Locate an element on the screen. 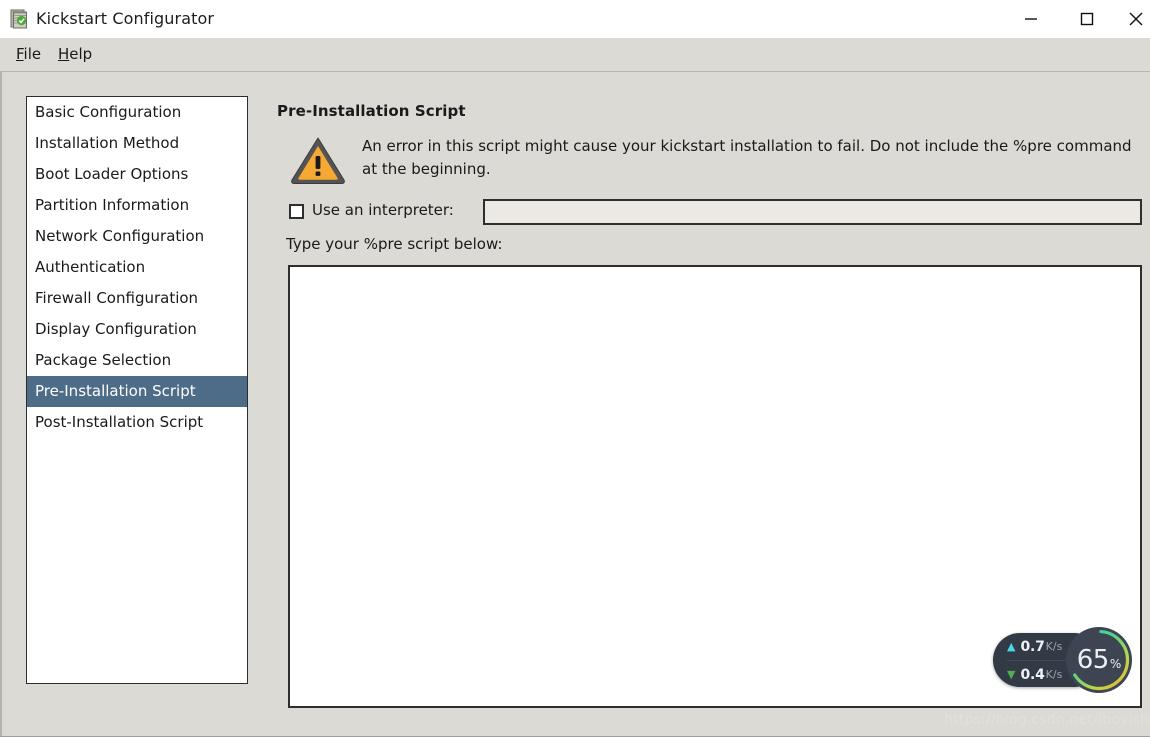 The width and height of the screenshot is (1150, 740). upload-speed-value: 0.7 is located at coordinates (1032, 646).